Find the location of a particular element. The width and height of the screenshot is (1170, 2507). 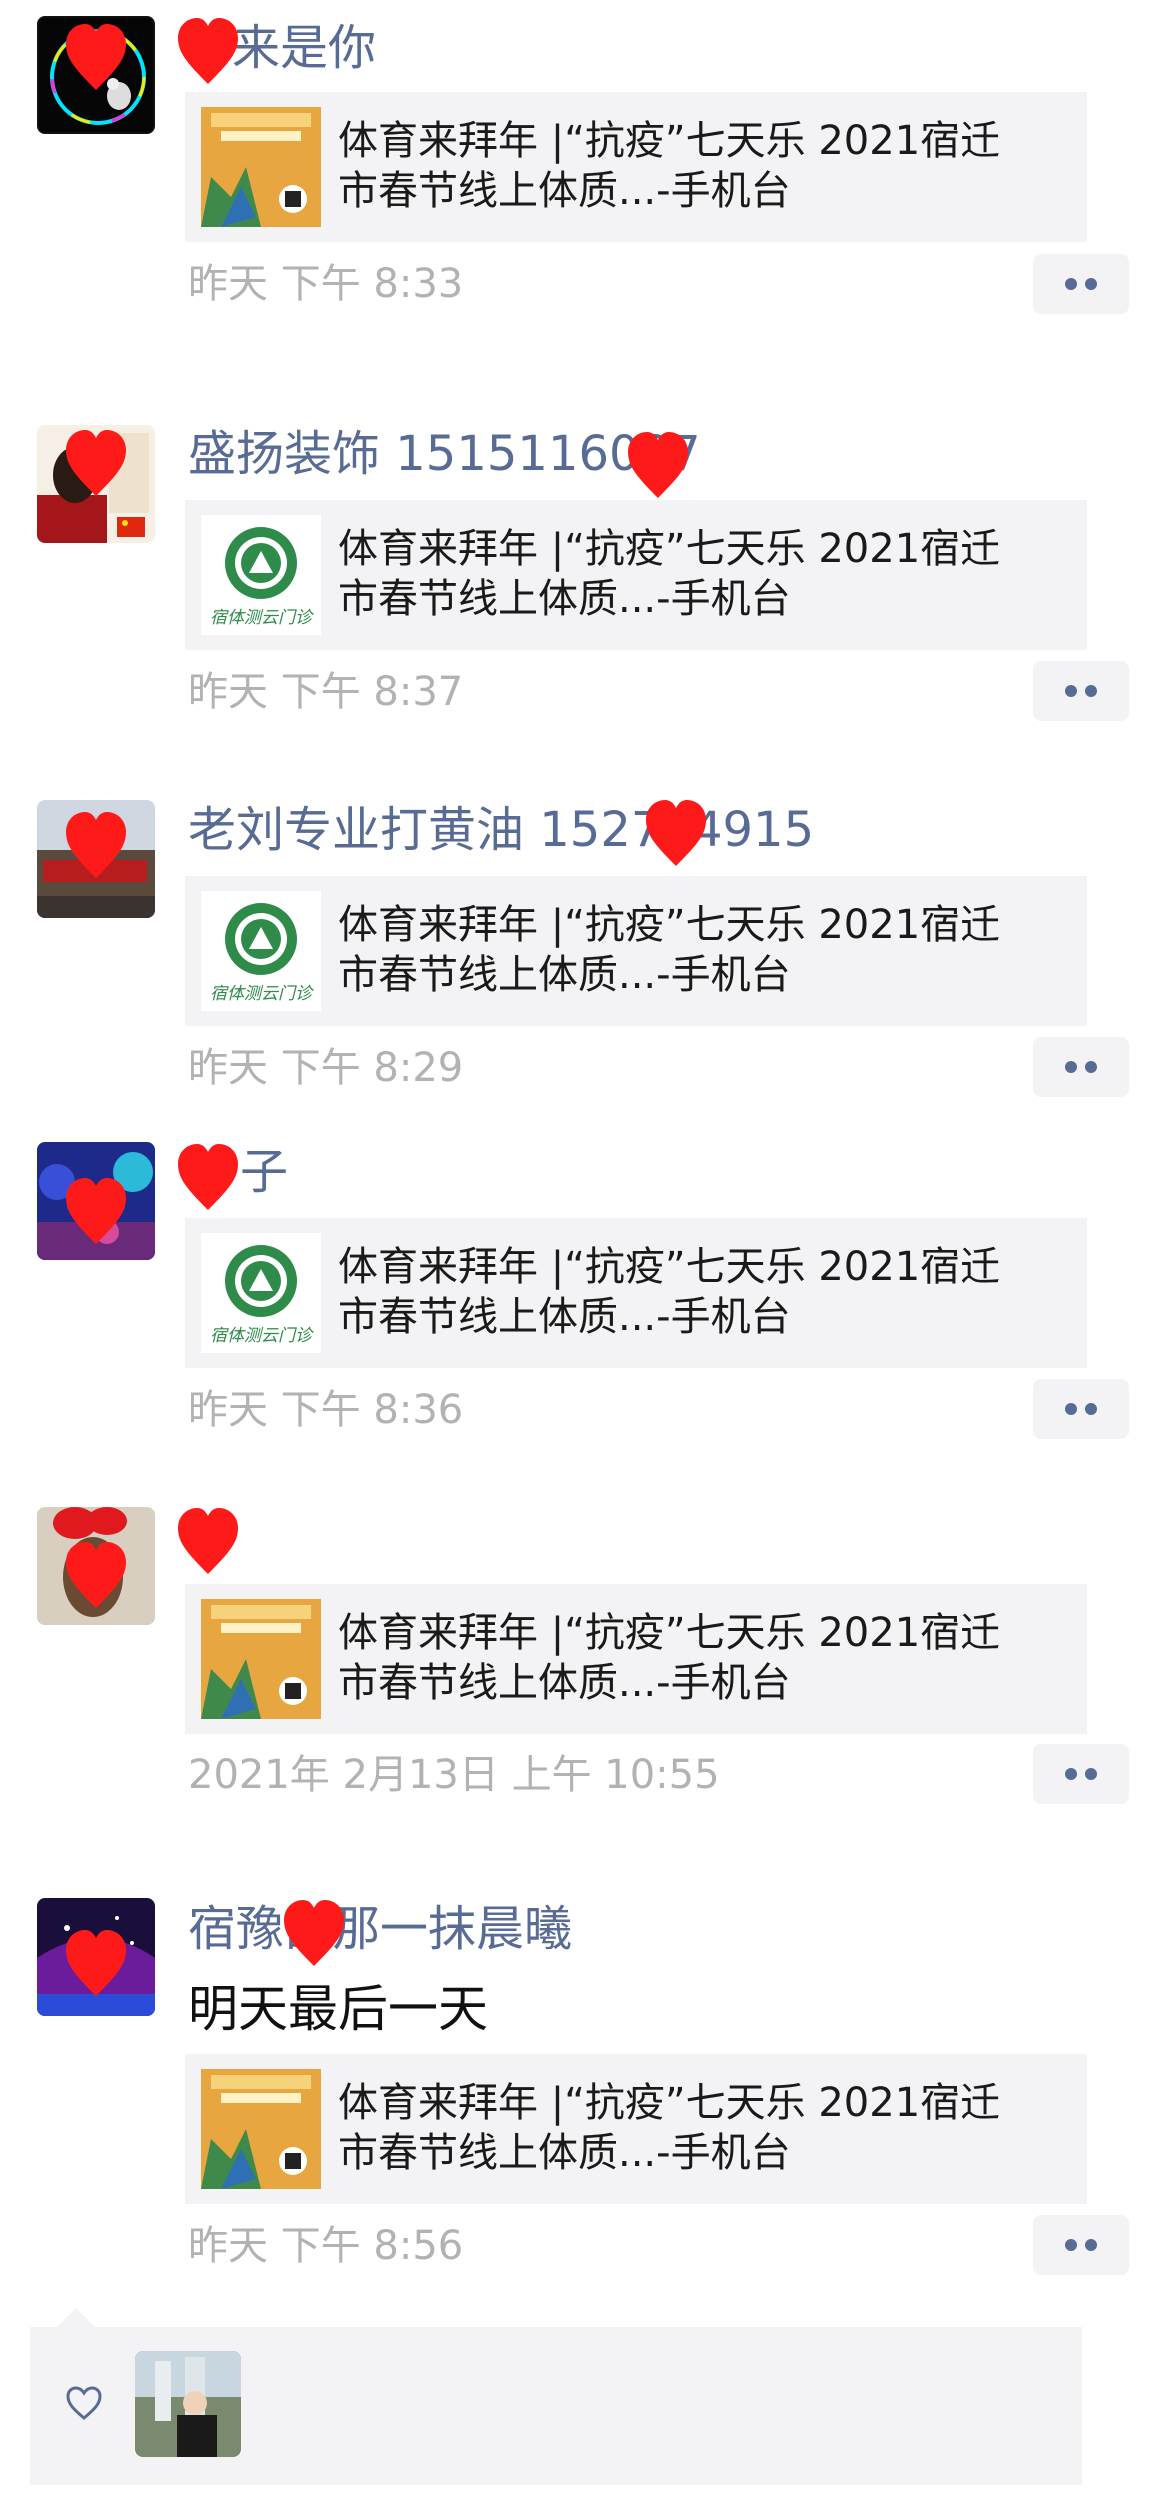

avatar-image is located at coordinates (188, 2404).